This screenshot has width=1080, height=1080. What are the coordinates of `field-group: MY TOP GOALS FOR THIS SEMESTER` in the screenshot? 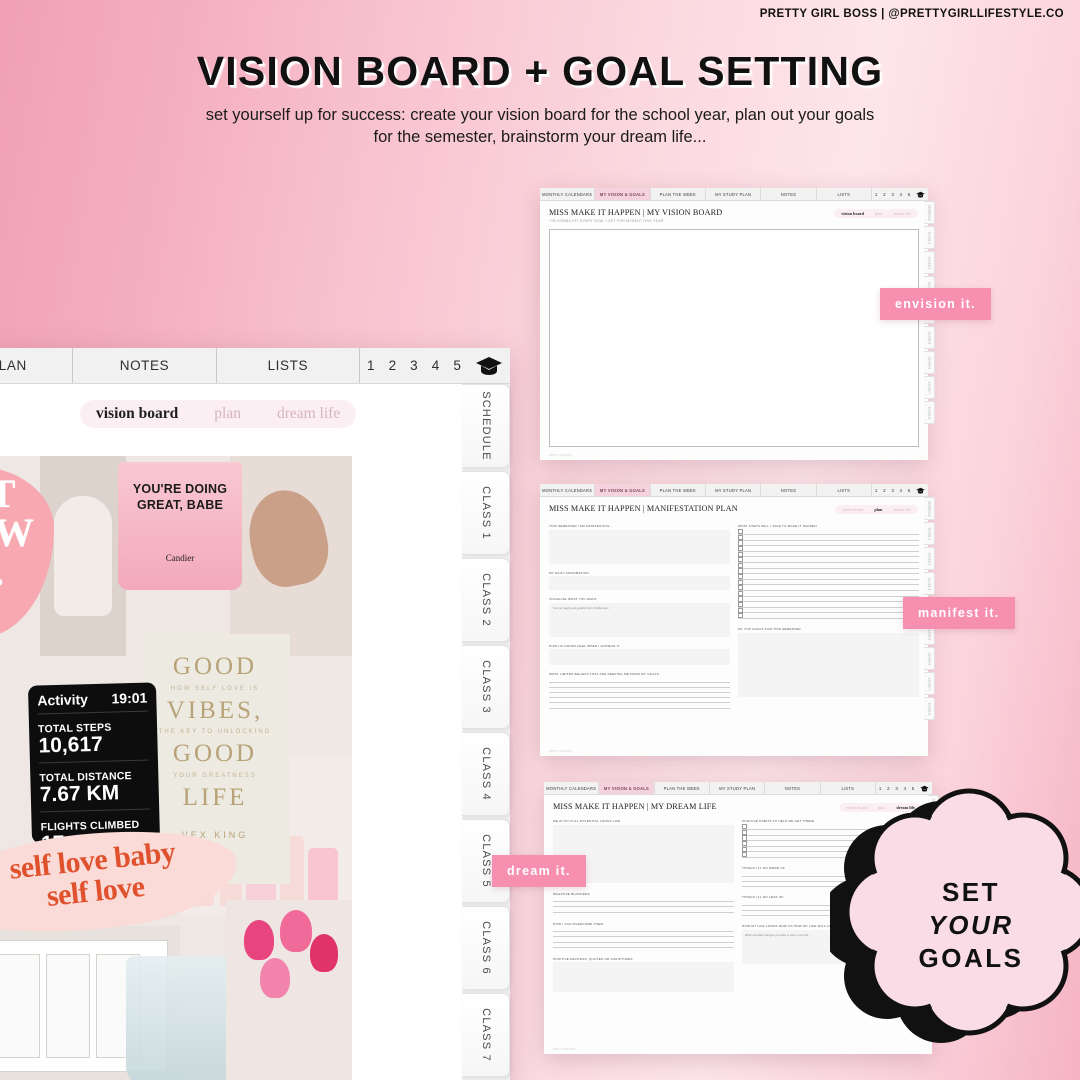 It's located at (828, 662).